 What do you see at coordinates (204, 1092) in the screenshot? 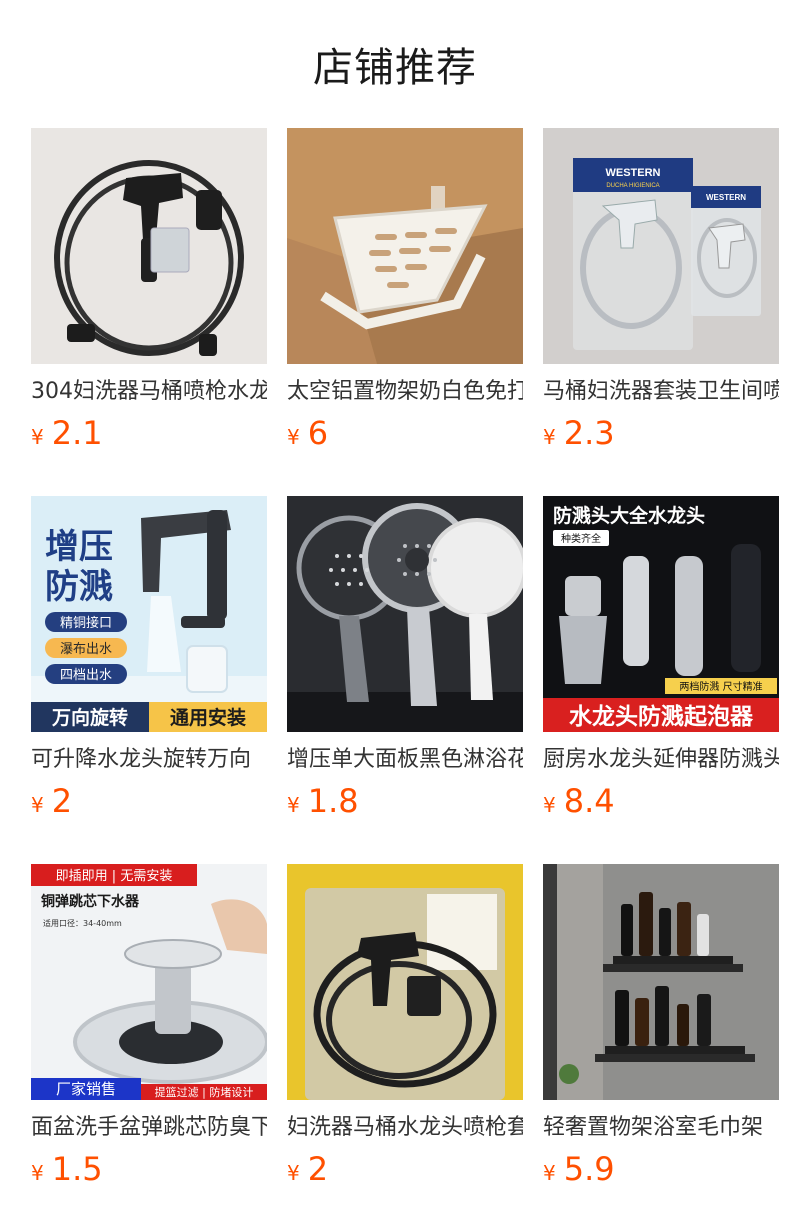
I see `promo-right-band: 提篮过滤 | 防堵设计` at bounding box center [204, 1092].